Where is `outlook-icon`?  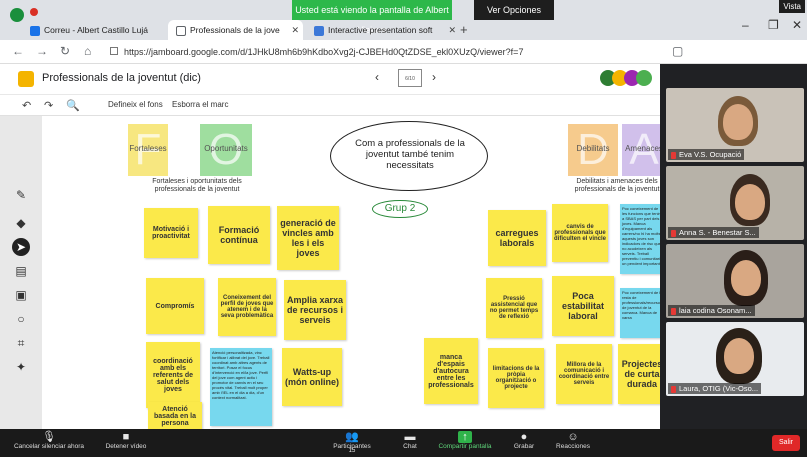 outlook-icon is located at coordinates (35, 31).